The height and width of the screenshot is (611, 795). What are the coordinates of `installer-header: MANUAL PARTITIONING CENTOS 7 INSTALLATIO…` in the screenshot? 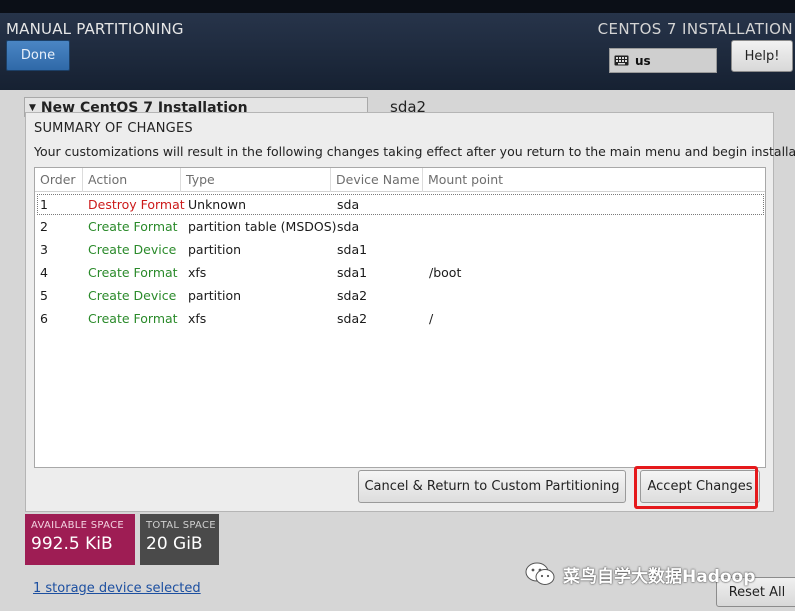 It's located at (397, 51).